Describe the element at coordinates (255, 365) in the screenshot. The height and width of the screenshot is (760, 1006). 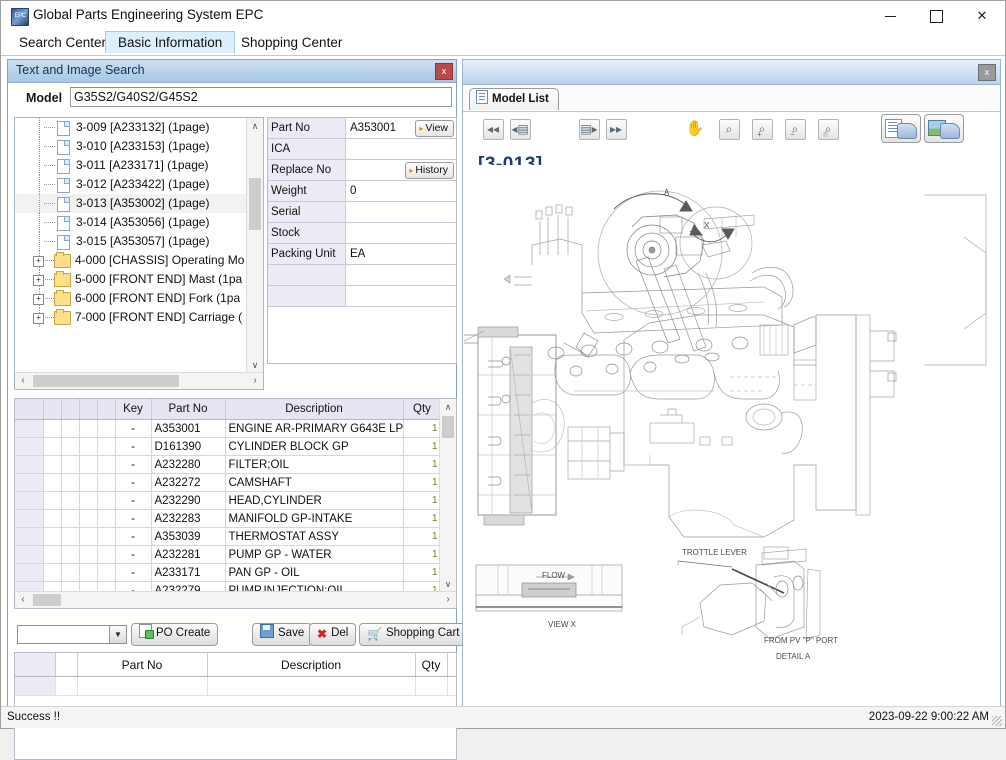
I see `tree-scroll-down-icon: ∨` at that location.